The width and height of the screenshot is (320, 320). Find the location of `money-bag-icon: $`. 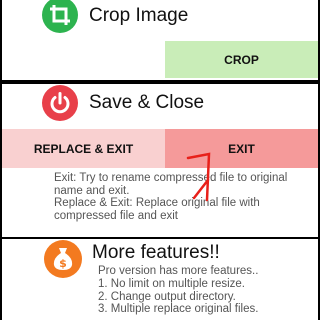

money-bag-icon: $ is located at coordinates (63, 259).